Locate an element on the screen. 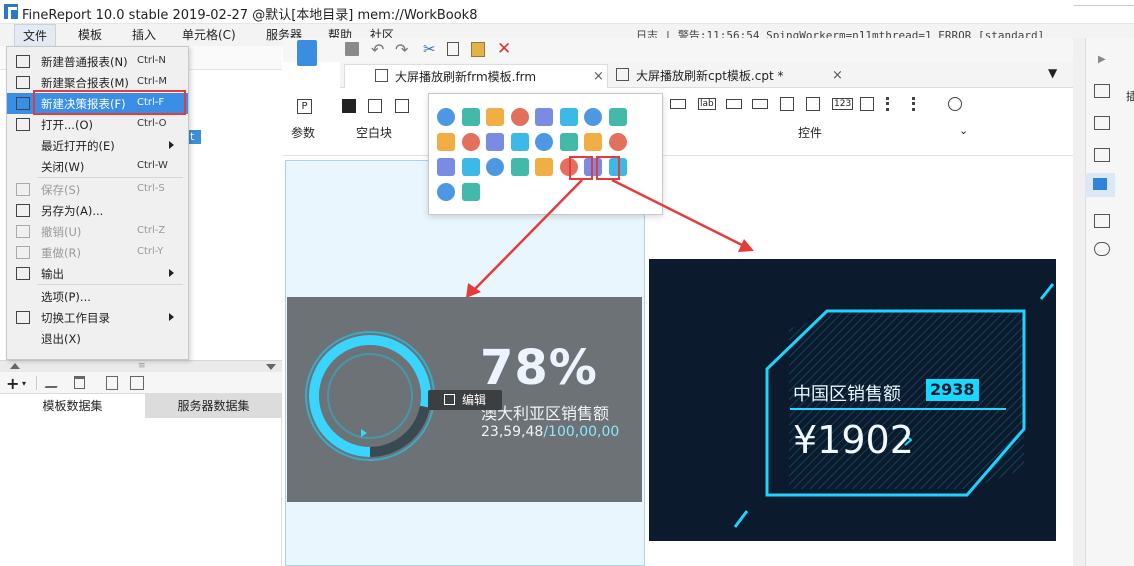 The width and height of the screenshot is (1134, 566). menu-item-label: 撤销(U) is located at coordinates (61, 232).